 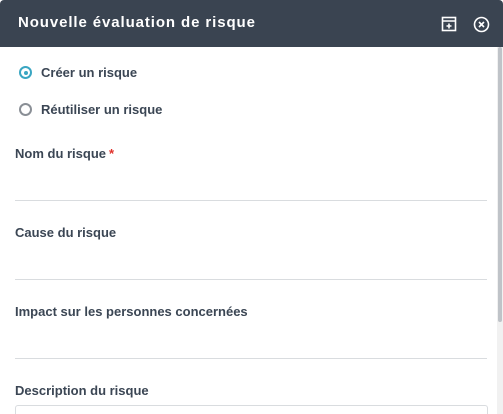 I want to click on risk-name-label: Nom du risque *, so click(x=64, y=153).